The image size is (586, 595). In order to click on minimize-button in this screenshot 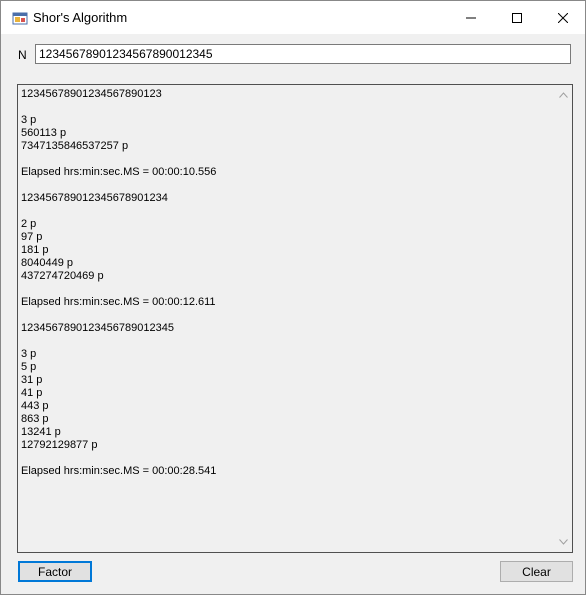, I will do `click(471, 17)`.